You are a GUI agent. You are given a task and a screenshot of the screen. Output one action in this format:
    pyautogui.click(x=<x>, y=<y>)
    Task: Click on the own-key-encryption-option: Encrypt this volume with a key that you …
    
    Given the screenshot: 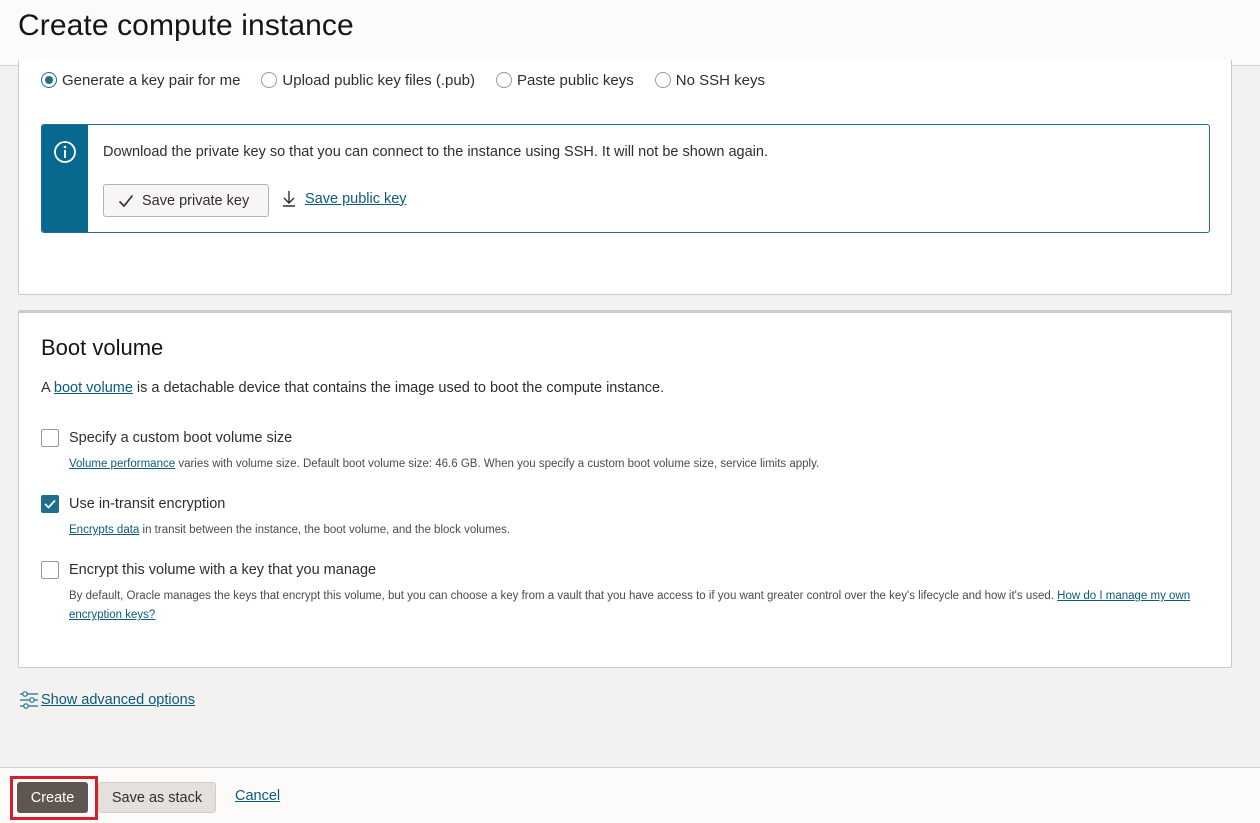 What is the action you would take?
    pyautogui.click(x=208, y=570)
    